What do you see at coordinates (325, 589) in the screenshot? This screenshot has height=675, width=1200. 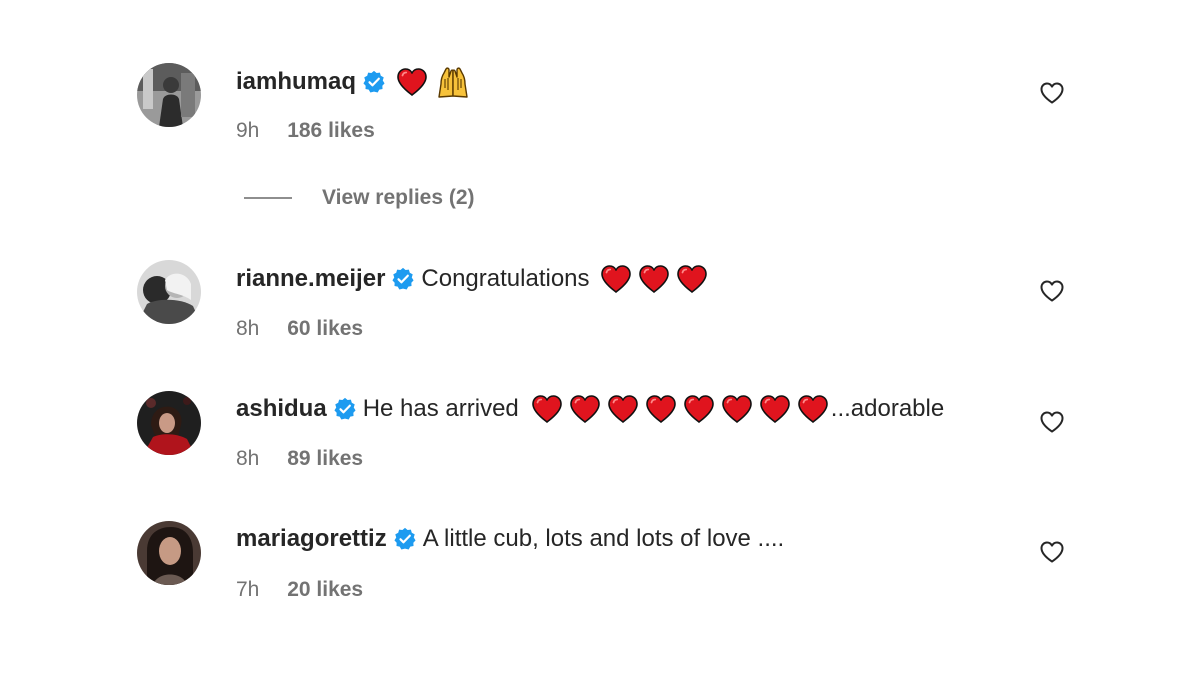 I see `like-count: 20 likes` at bounding box center [325, 589].